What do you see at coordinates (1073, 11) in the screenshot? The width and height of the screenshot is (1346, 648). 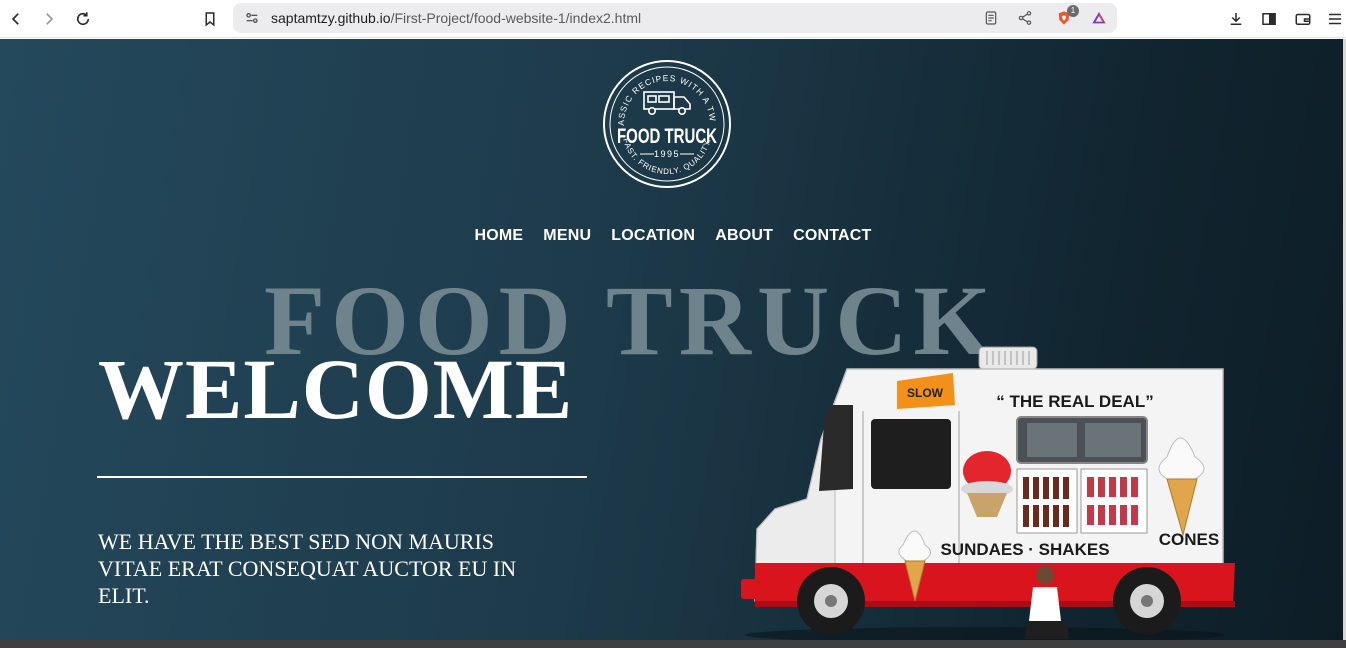 I see `shields-count-badge: 1` at bounding box center [1073, 11].